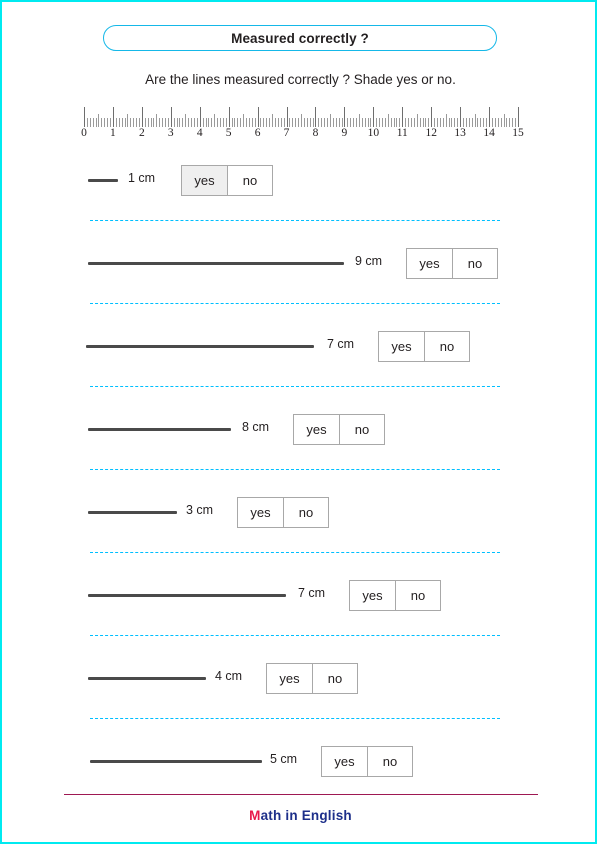 The image size is (597, 844). I want to click on exercise-row: 7 cm yes no, so click(298, 346).